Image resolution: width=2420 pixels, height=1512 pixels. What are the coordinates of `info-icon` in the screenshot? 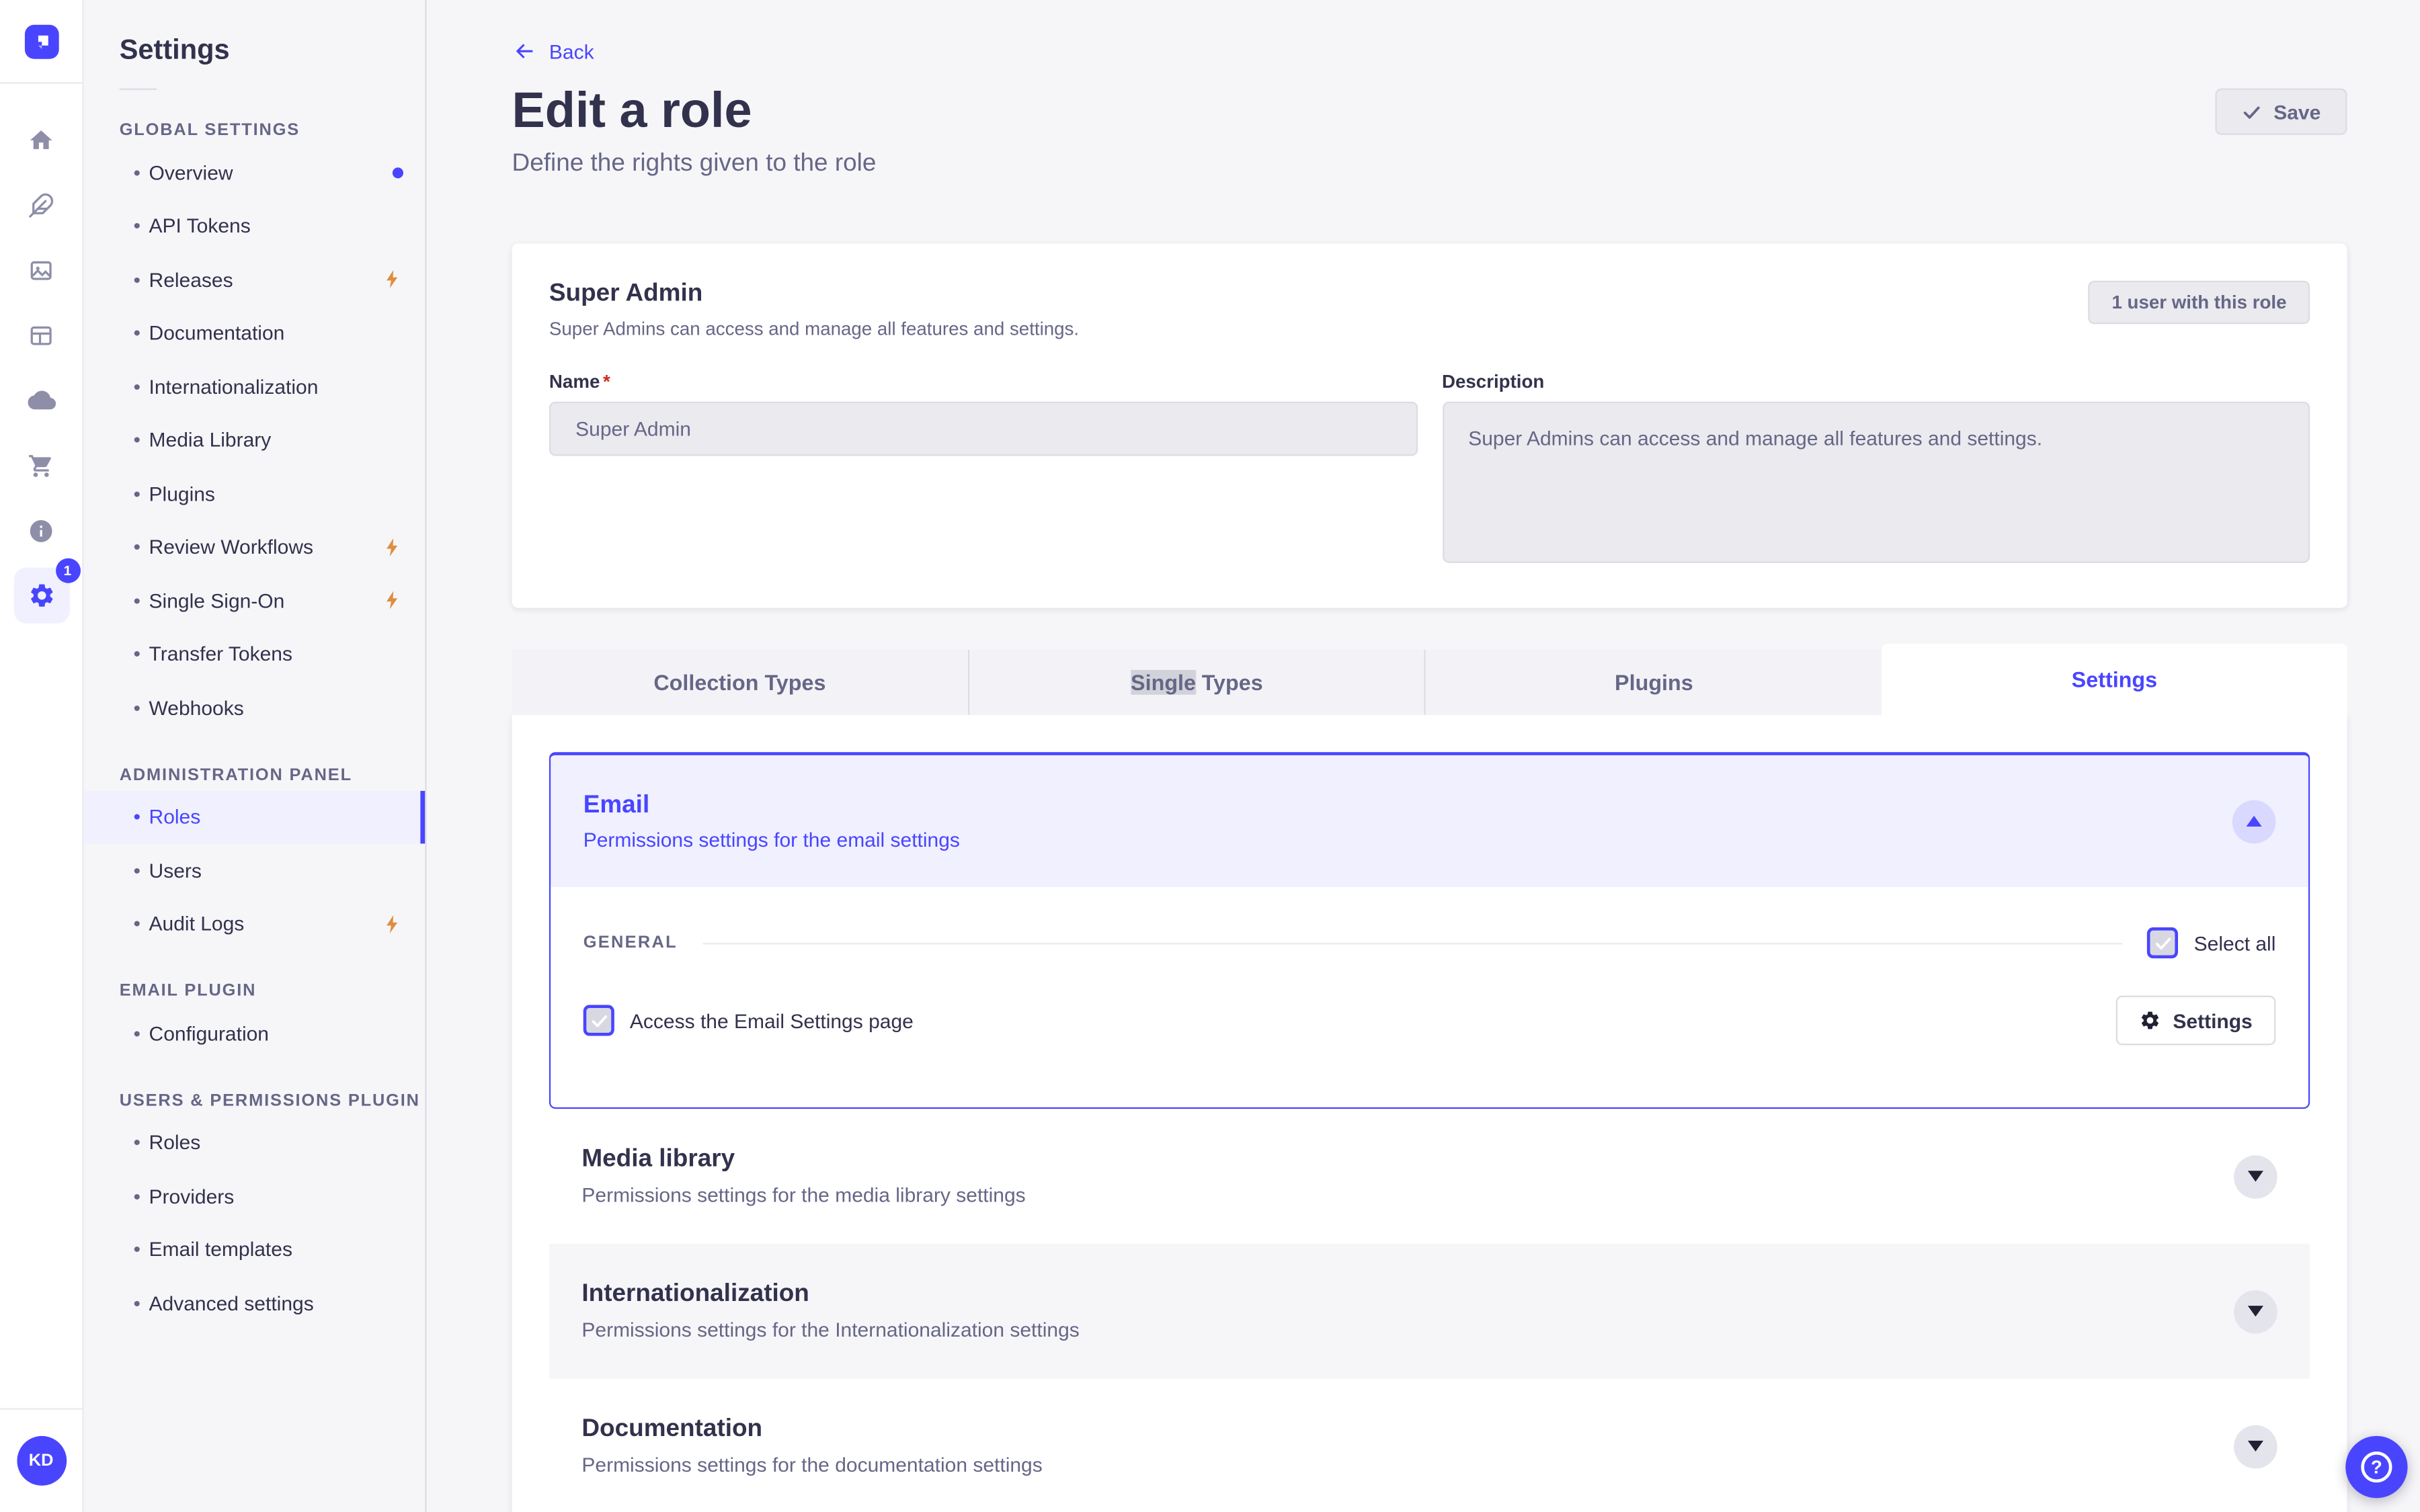 It's located at (40, 531).